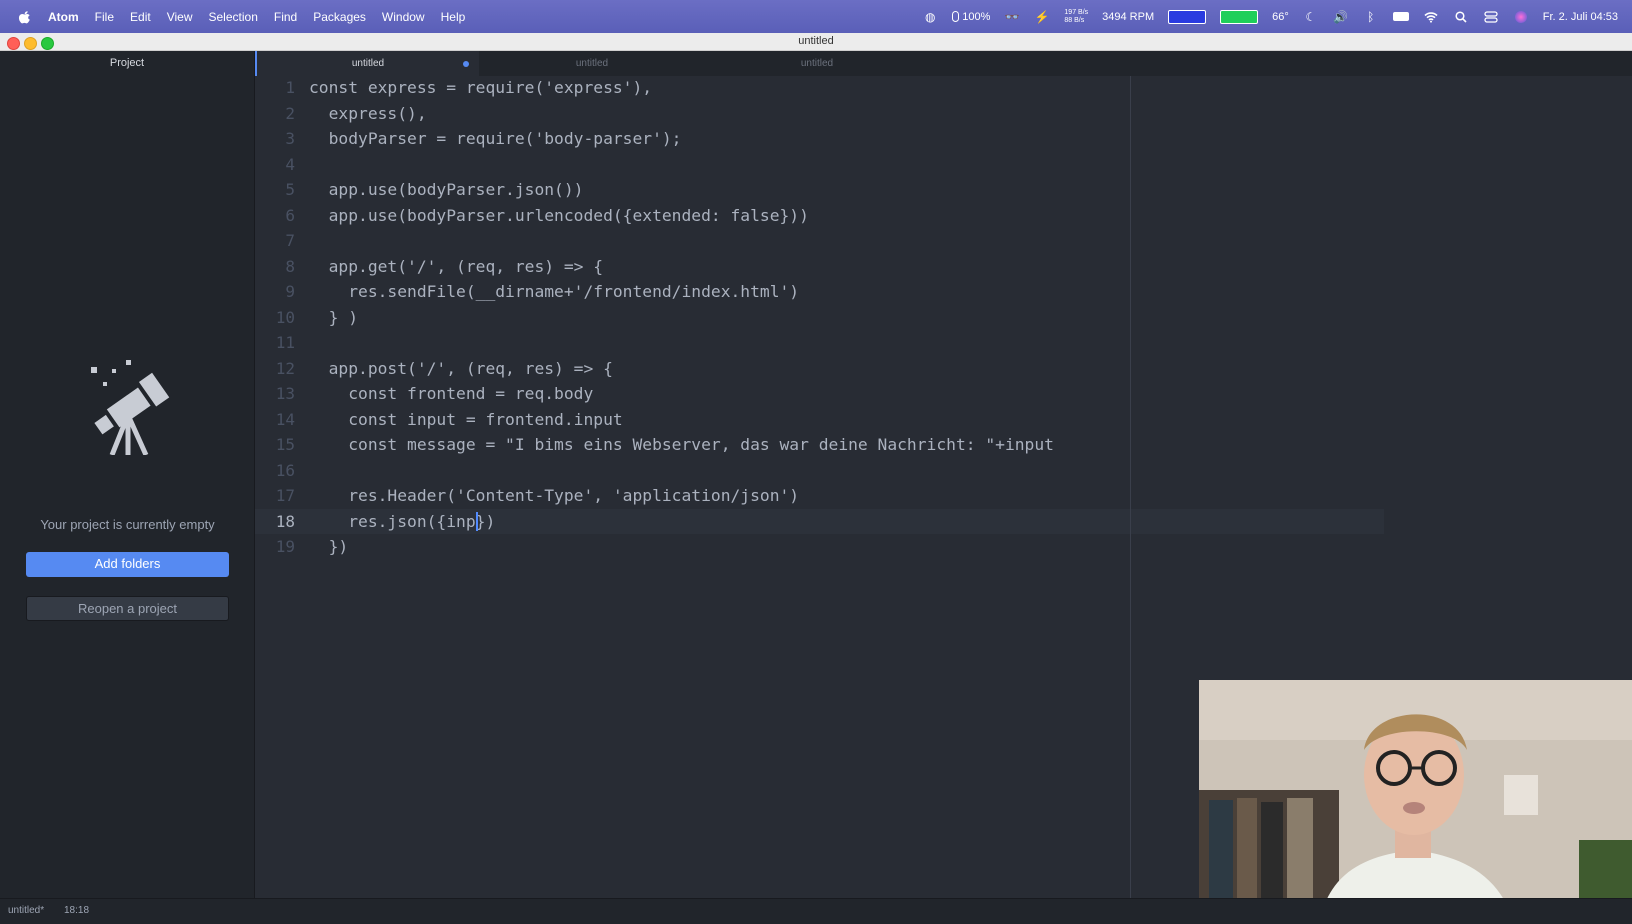  Describe the element at coordinates (1311, 17) in the screenshot. I see `moon-icon: ☾` at that location.